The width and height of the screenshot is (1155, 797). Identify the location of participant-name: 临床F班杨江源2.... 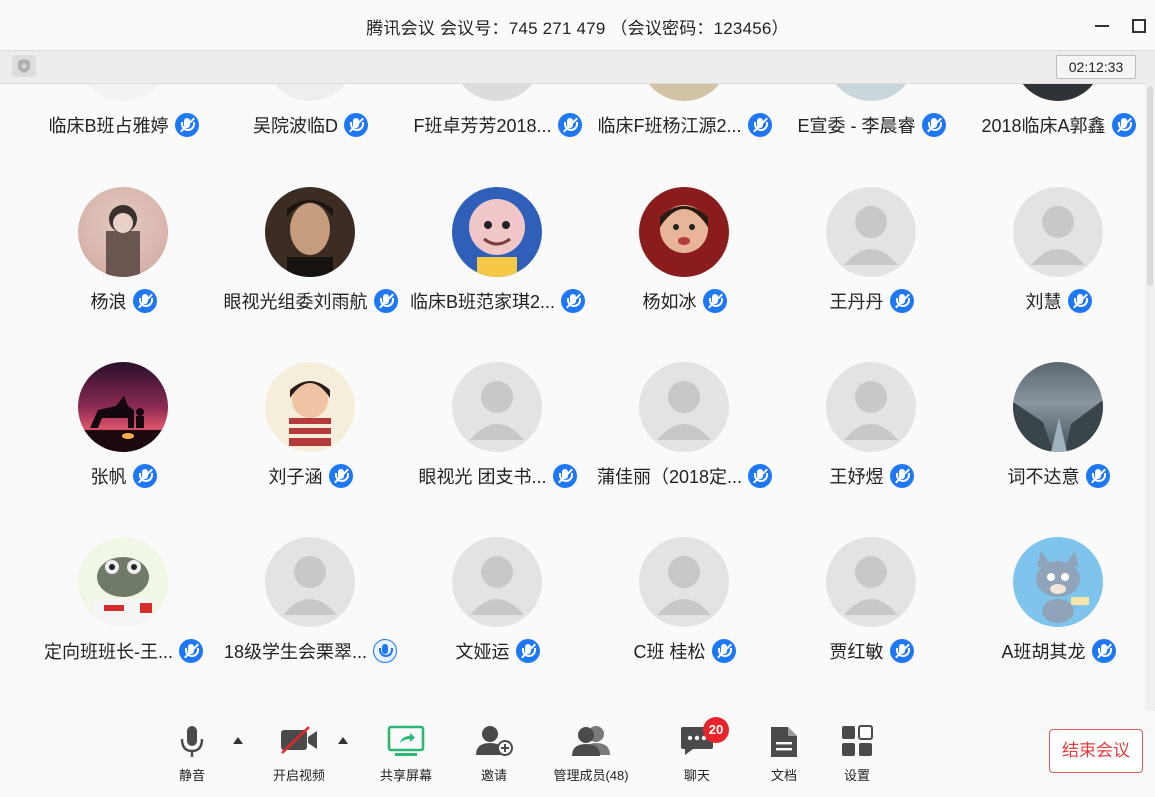
(669, 126).